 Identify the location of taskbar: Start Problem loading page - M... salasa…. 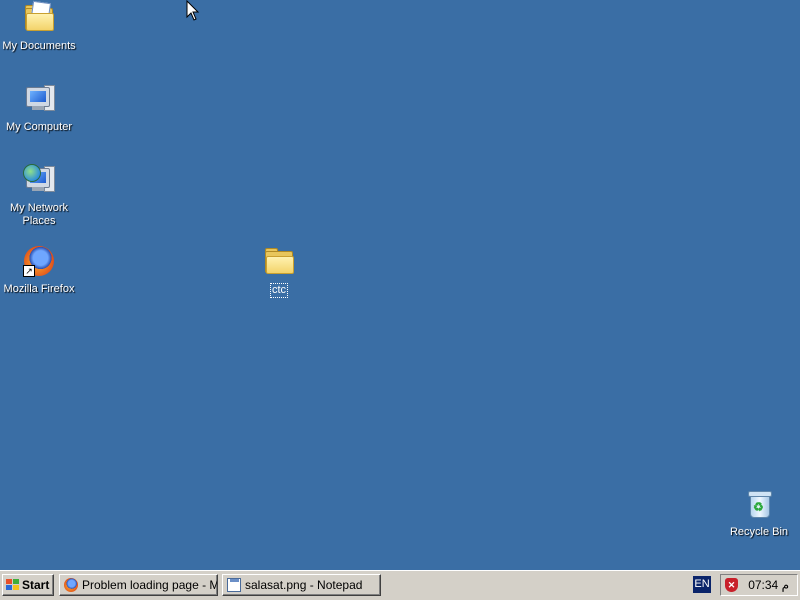
(400, 585).